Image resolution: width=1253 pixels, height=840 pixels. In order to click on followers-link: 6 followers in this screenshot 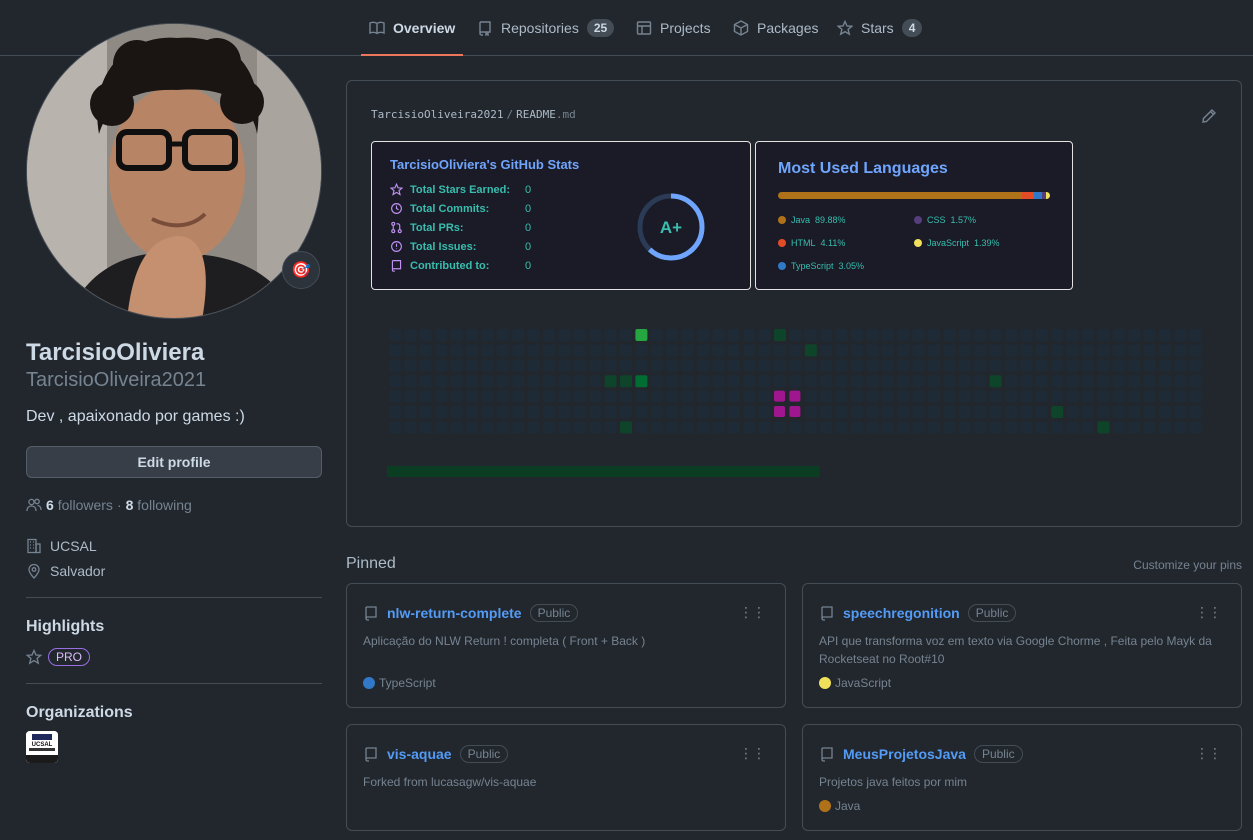, I will do `click(79, 505)`.